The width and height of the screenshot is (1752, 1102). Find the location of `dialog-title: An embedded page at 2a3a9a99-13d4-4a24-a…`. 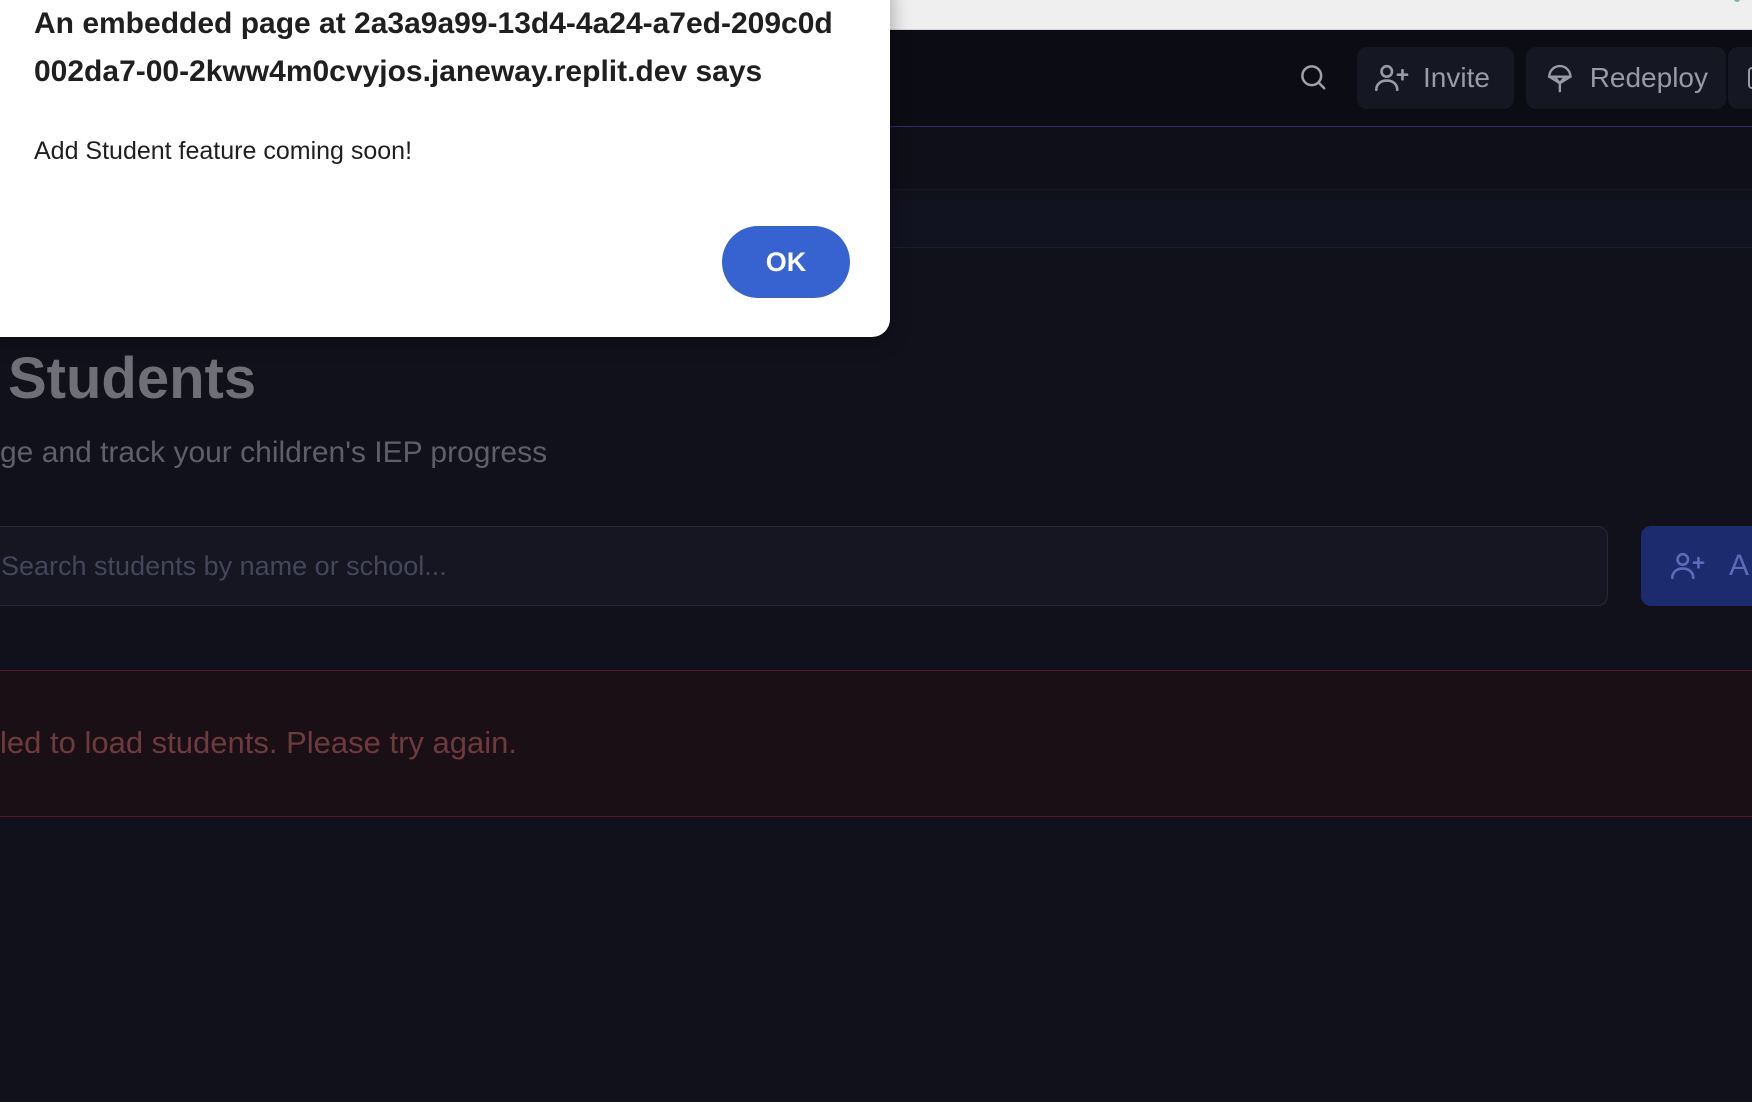

dialog-title: An embedded page at 2a3a9a99-13d4-4a24-a… is located at coordinates (433, 47).